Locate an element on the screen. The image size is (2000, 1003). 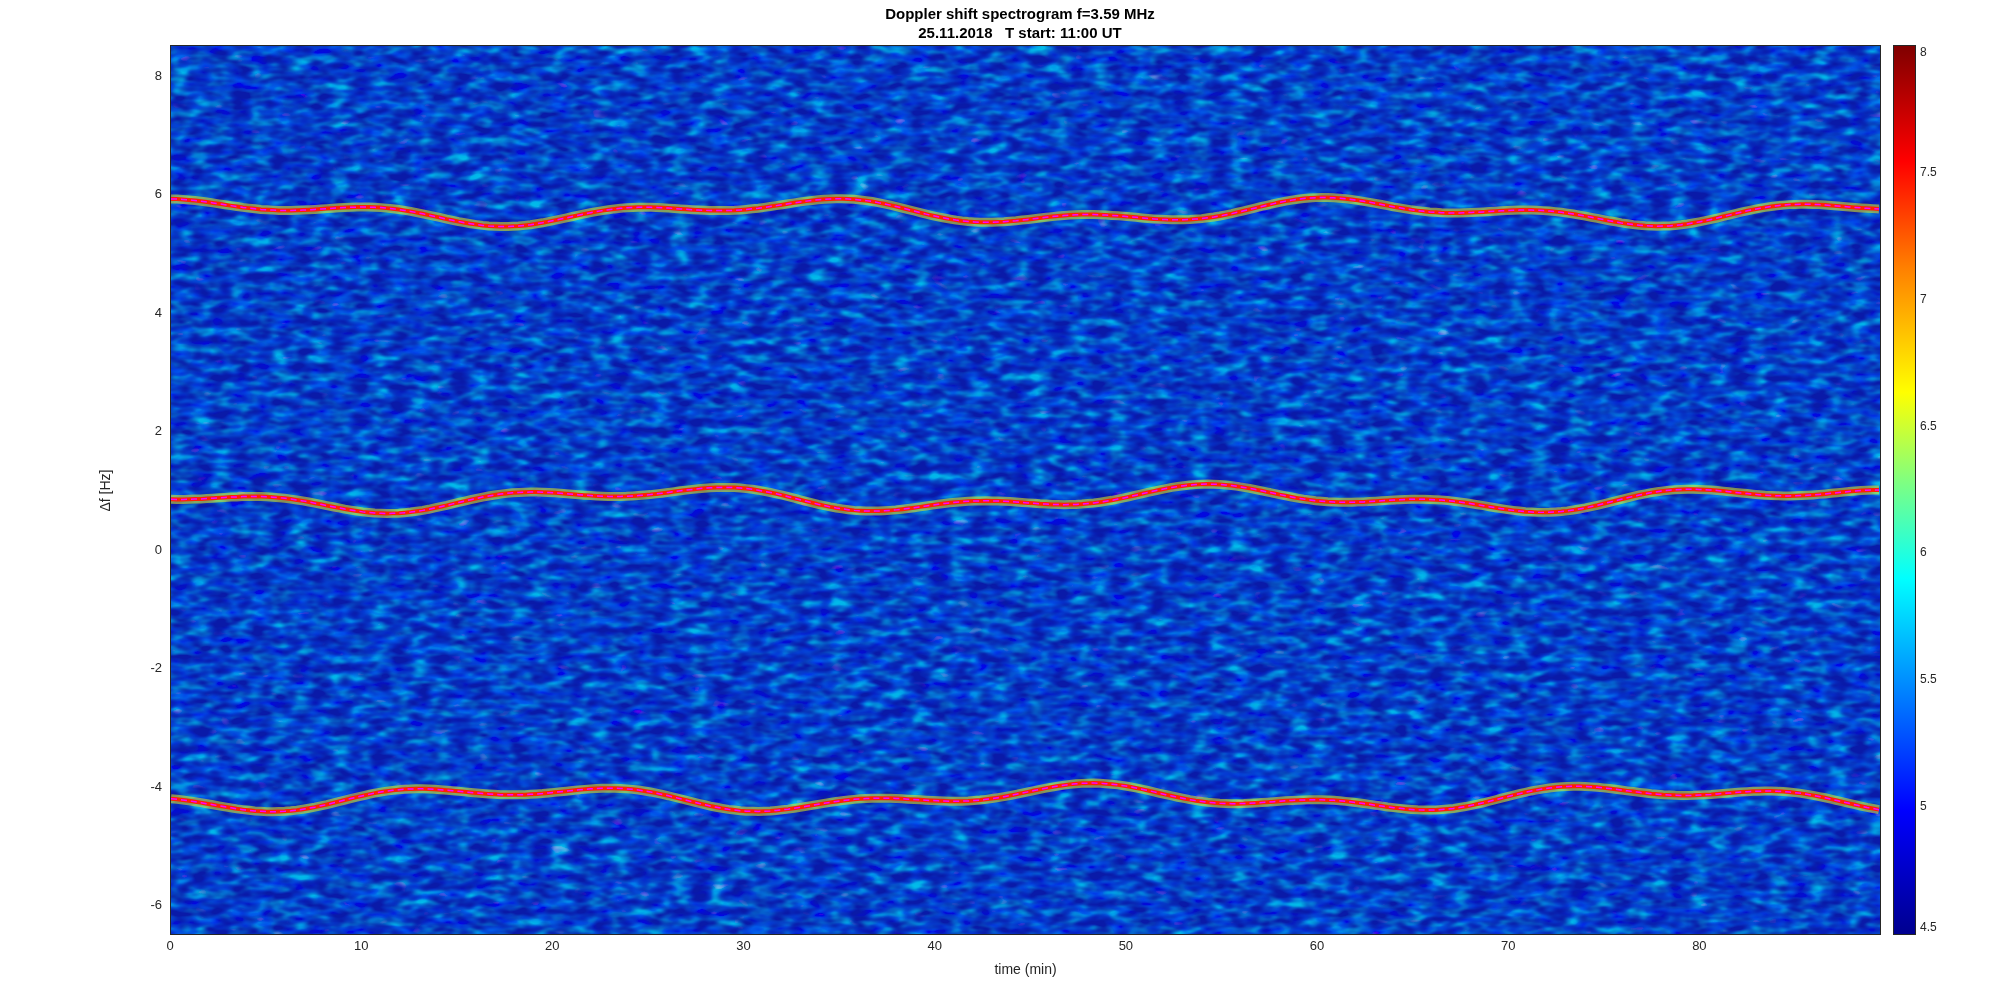
chart-title: Doppler shift spectrogram f=3.59 MHz is located at coordinates (1020, 13).